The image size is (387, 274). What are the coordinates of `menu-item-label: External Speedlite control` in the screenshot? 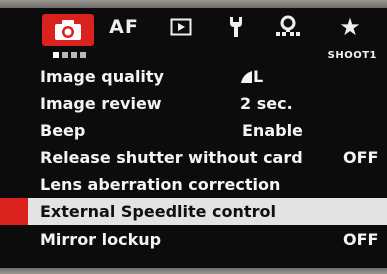 It's located at (158, 211).